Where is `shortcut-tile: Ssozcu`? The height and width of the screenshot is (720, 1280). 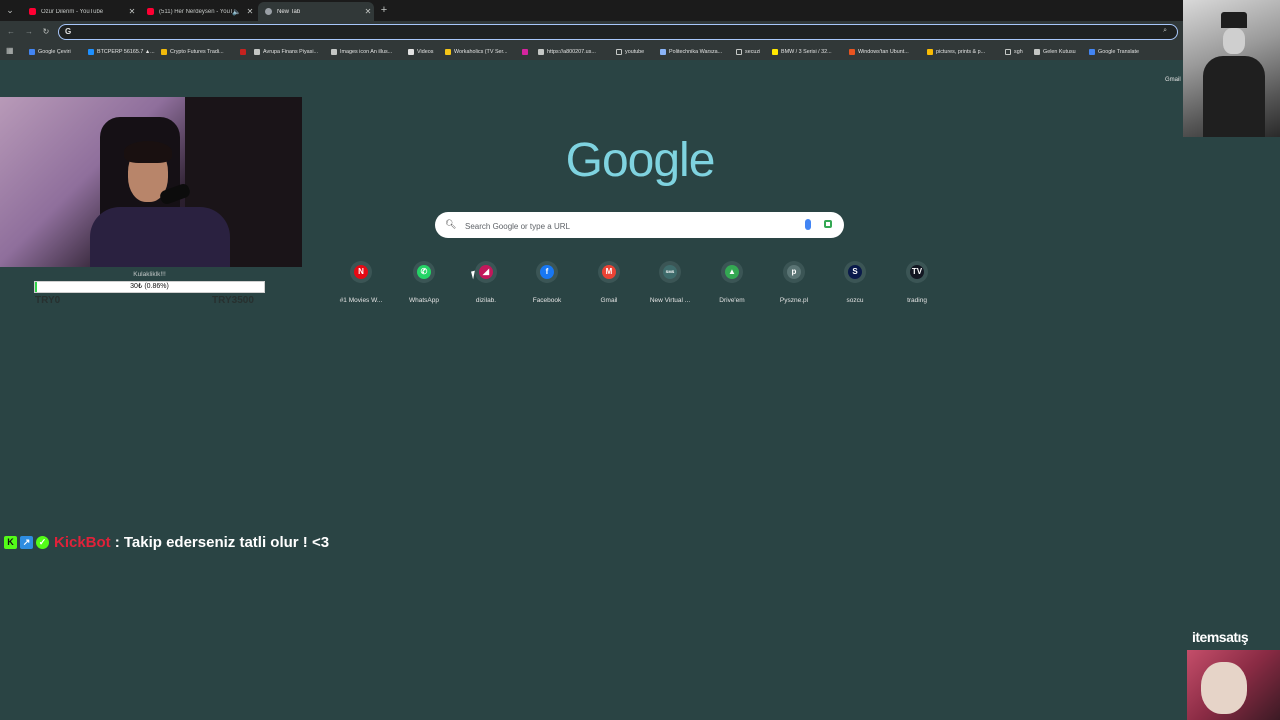
shortcut-tile: Ssozcu is located at coordinates (855, 284).